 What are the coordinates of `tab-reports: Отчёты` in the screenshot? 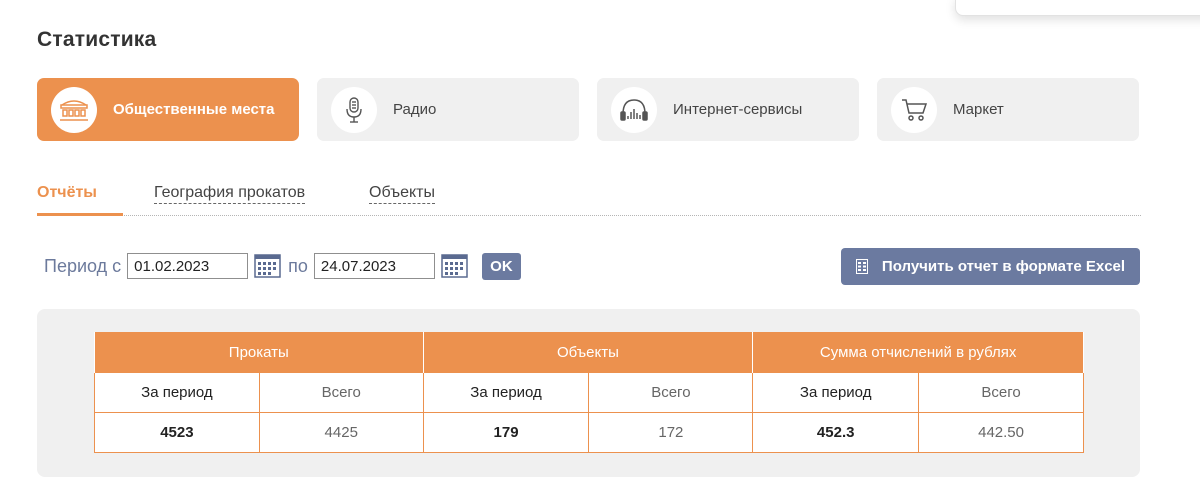 It's located at (67, 193).